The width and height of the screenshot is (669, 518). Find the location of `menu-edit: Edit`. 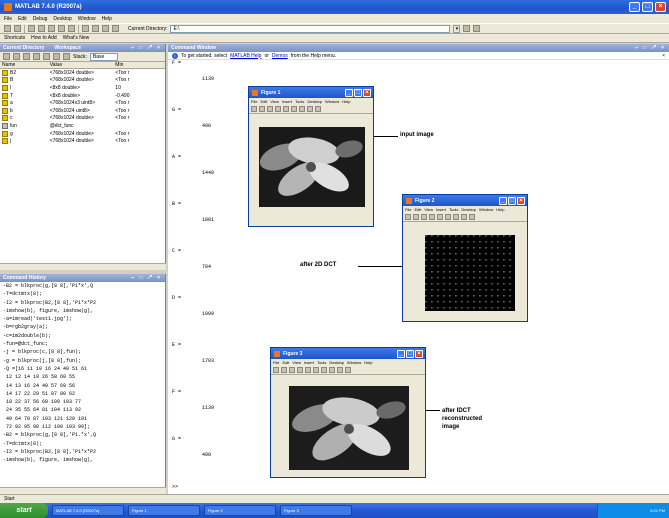

menu-edit: Edit is located at coordinates (22, 19).